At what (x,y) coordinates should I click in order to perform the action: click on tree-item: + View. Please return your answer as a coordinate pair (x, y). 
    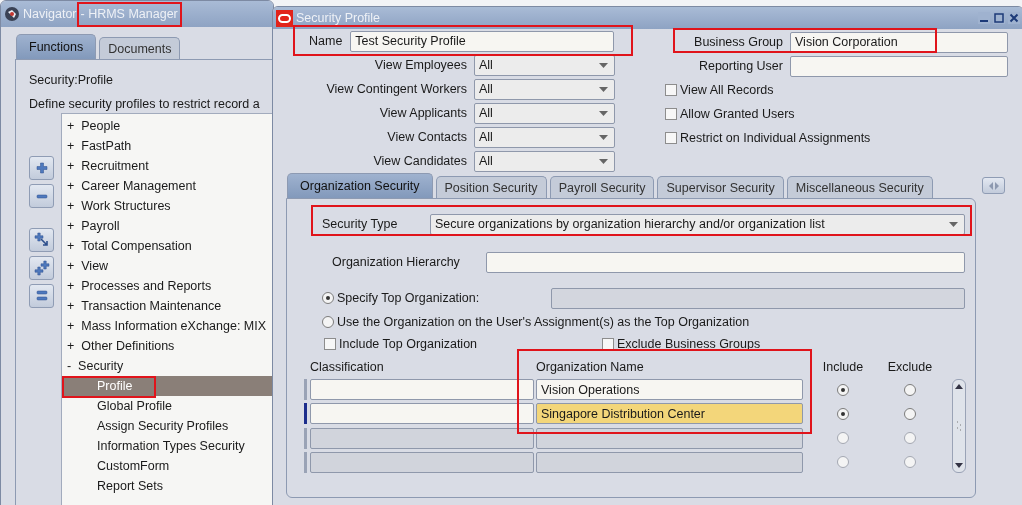
    Looking at the image, I should click on (167, 266).